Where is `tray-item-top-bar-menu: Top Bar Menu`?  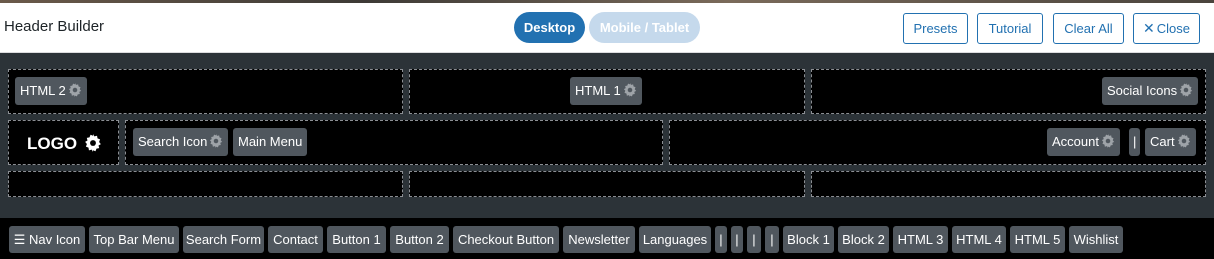
tray-item-top-bar-menu: Top Bar Menu is located at coordinates (134, 239).